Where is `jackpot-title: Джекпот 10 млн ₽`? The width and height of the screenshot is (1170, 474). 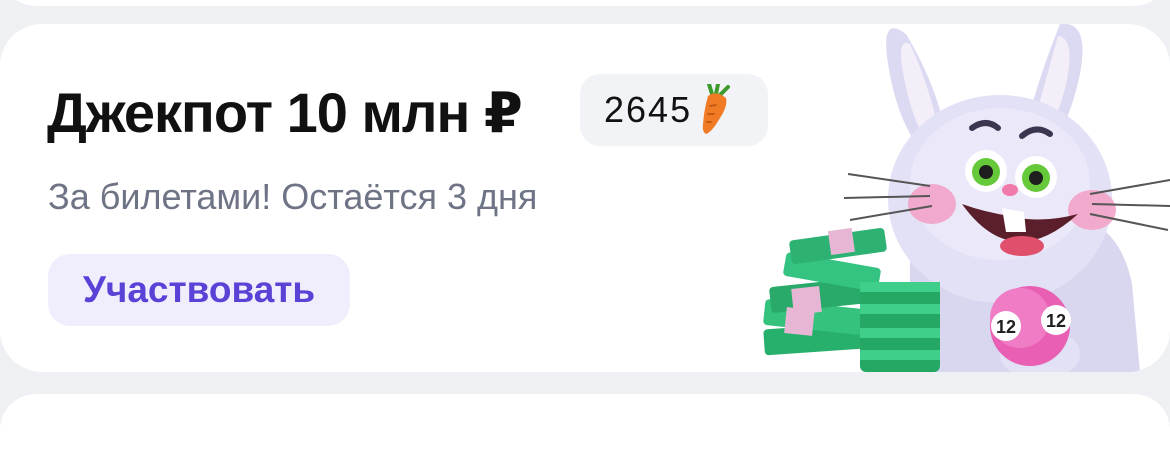
jackpot-title: Джекпот 10 млн ₽ is located at coordinates (285, 112).